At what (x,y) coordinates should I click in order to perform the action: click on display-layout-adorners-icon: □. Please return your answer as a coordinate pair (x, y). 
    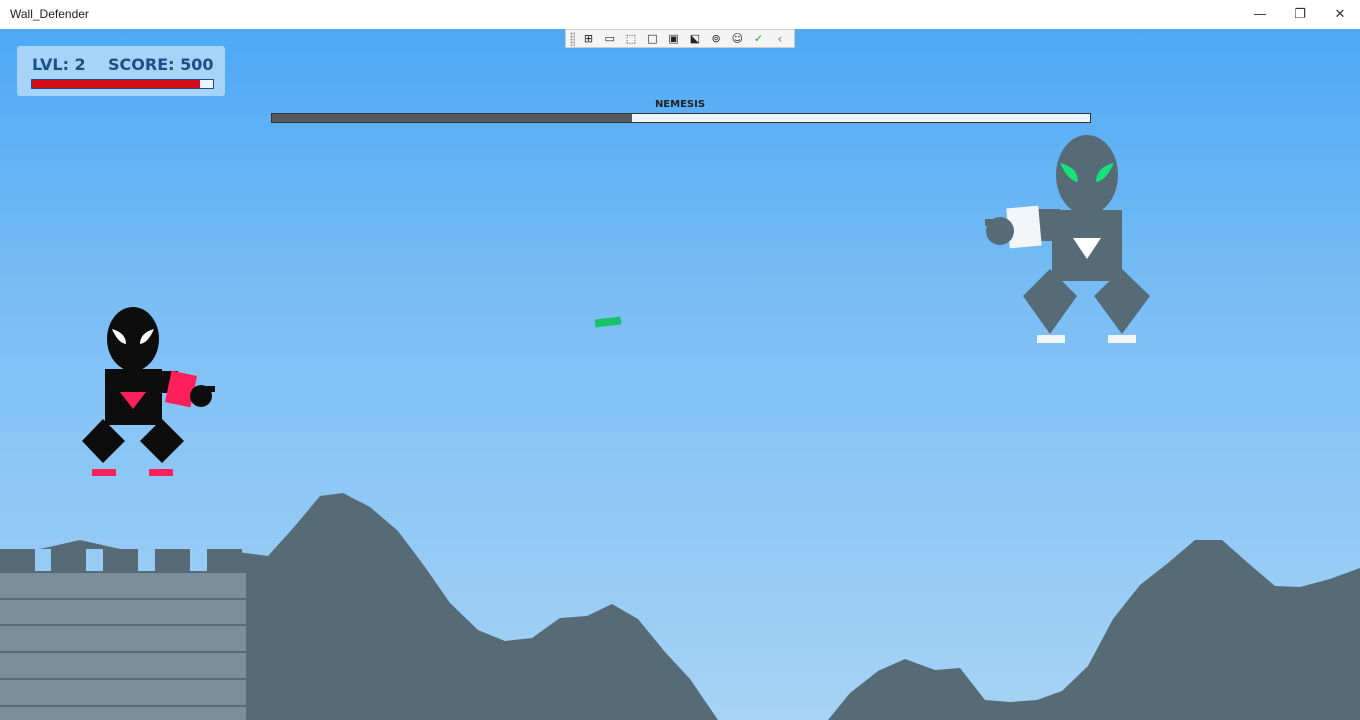
    Looking at the image, I should click on (652, 39).